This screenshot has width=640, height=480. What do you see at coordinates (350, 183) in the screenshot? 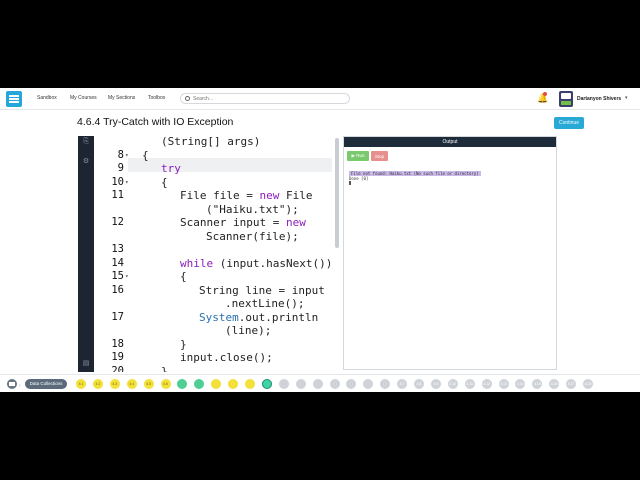
I see `console-cursor` at bounding box center [350, 183].